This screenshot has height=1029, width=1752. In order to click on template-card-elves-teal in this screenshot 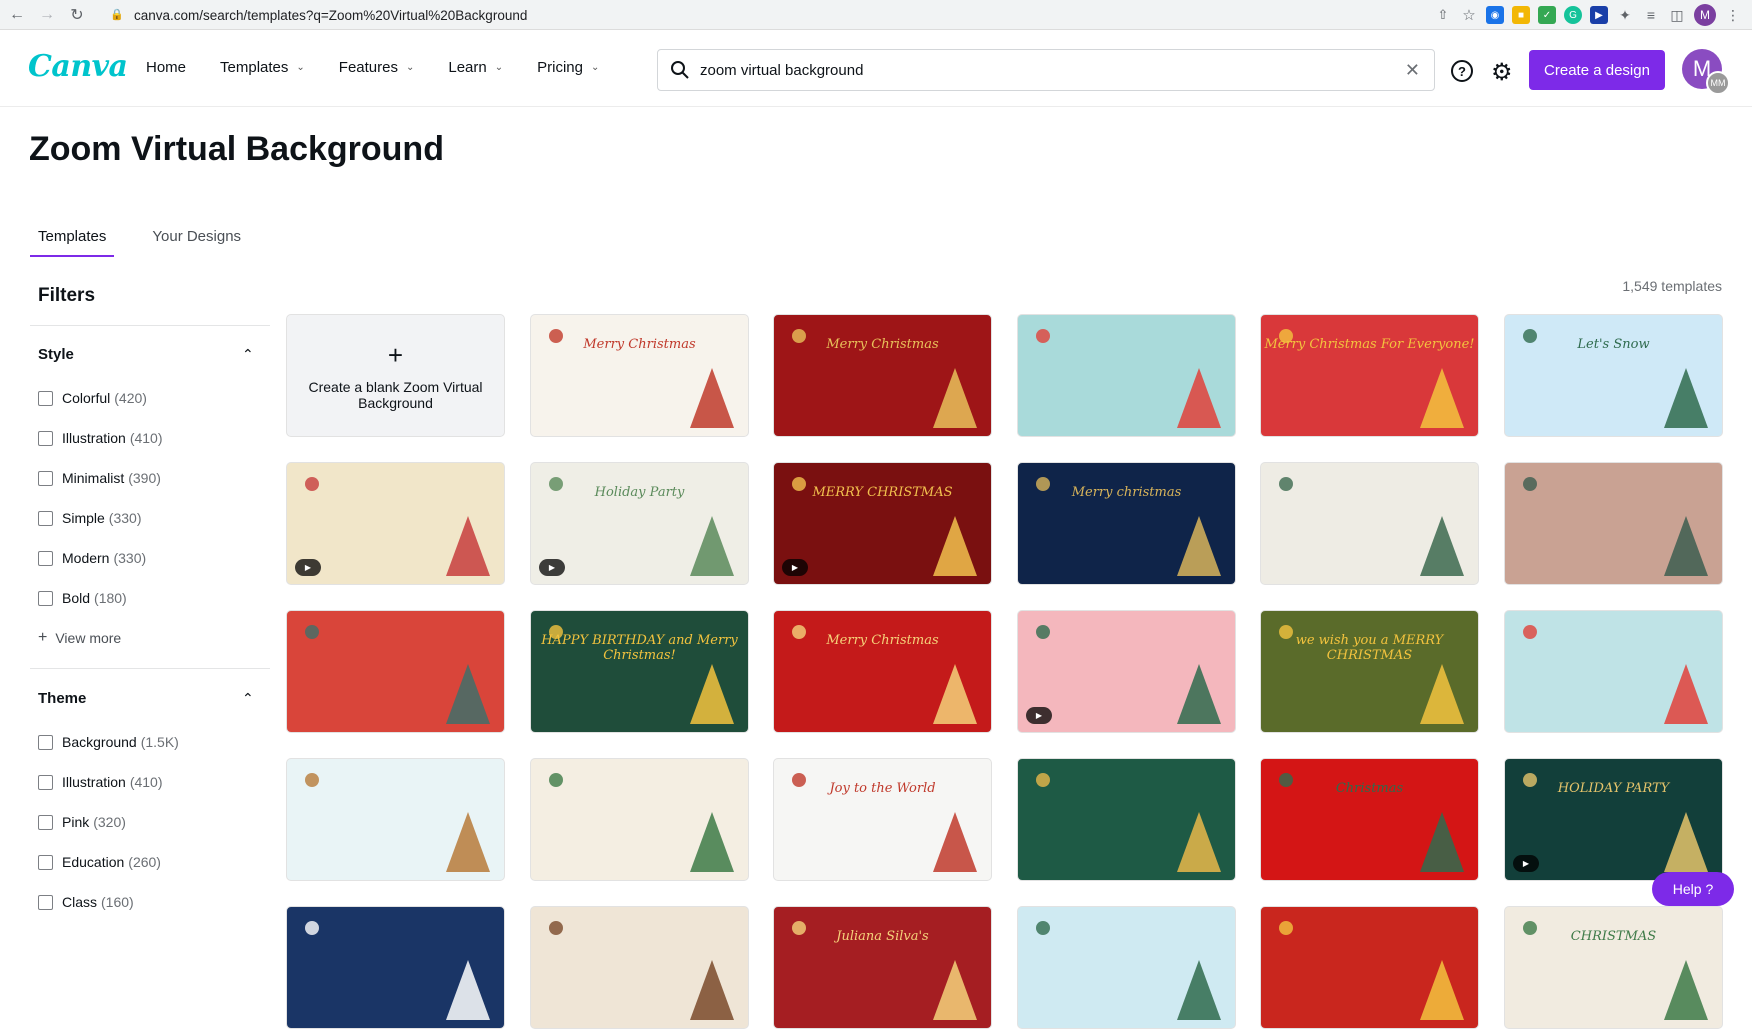, I will do `click(1126, 375)`.